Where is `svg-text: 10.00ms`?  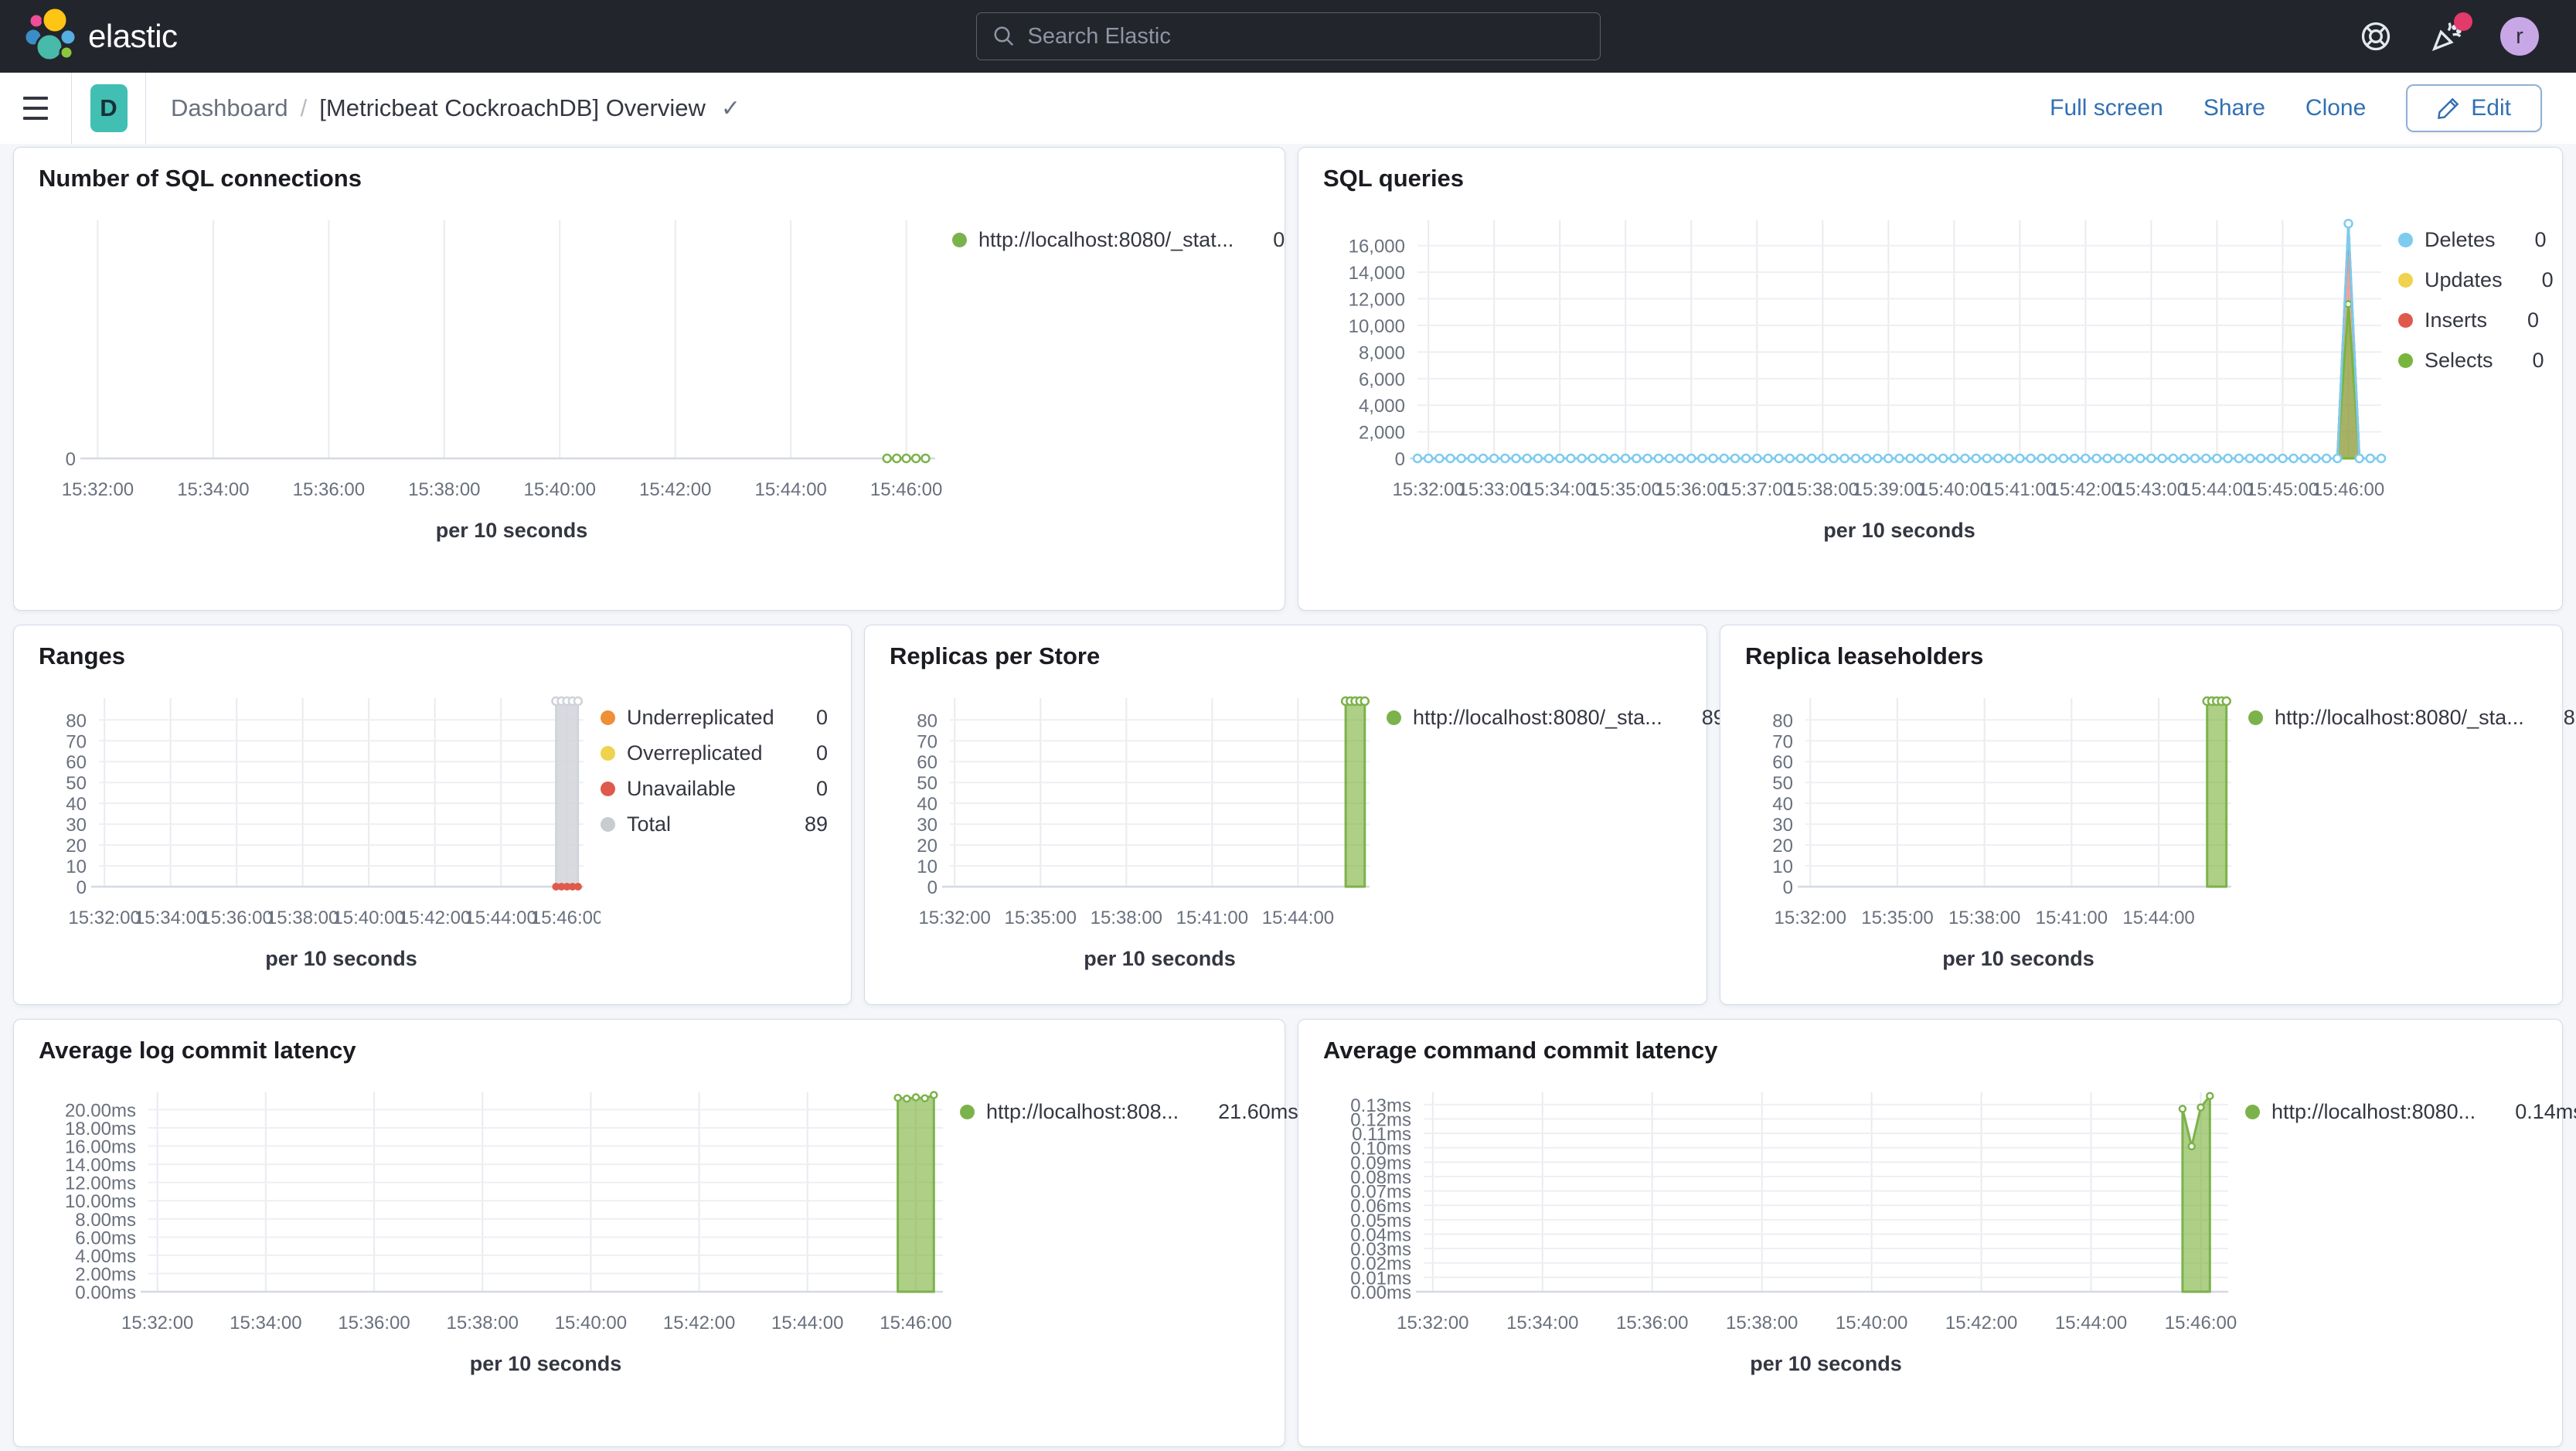 svg-text: 10.00ms is located at coordinates (100, 1201).